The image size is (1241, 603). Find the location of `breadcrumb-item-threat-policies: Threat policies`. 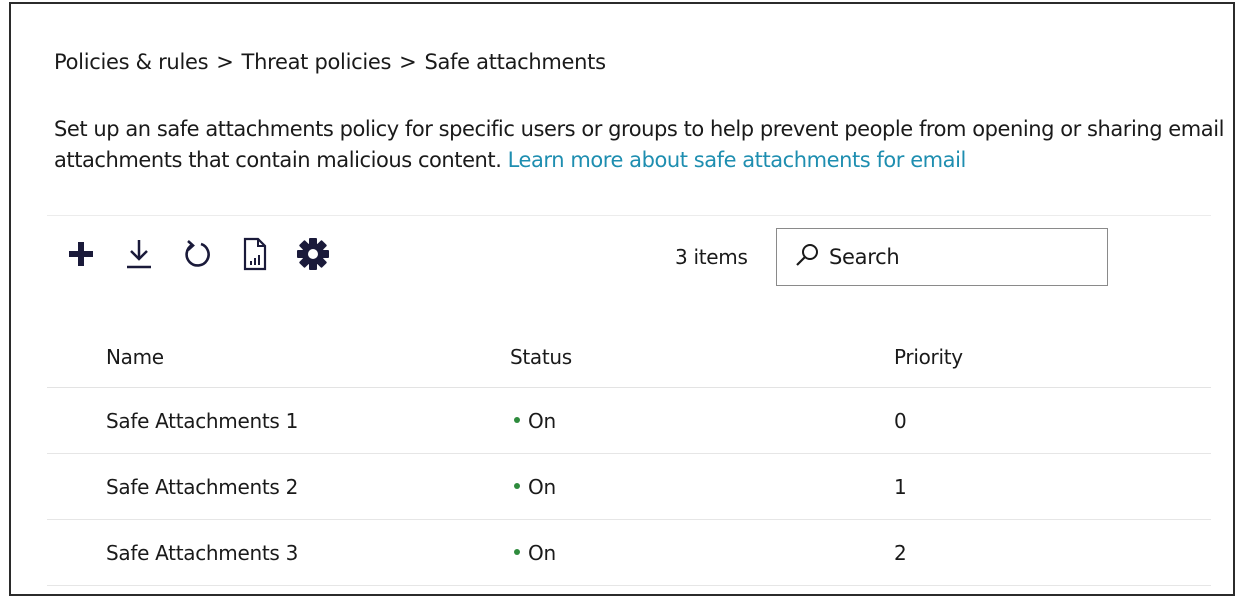

breadcrumb-item-threat-policies: Threat policies is located at coordinates (317, 62).